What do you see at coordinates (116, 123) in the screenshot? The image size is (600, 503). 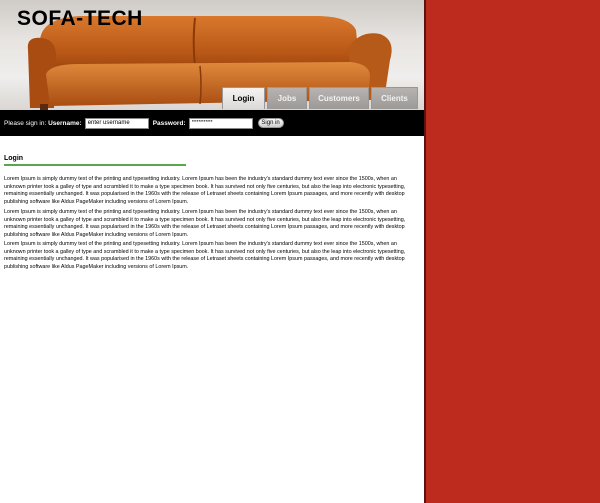 I see `username-input` at bounding box center [116, 123].